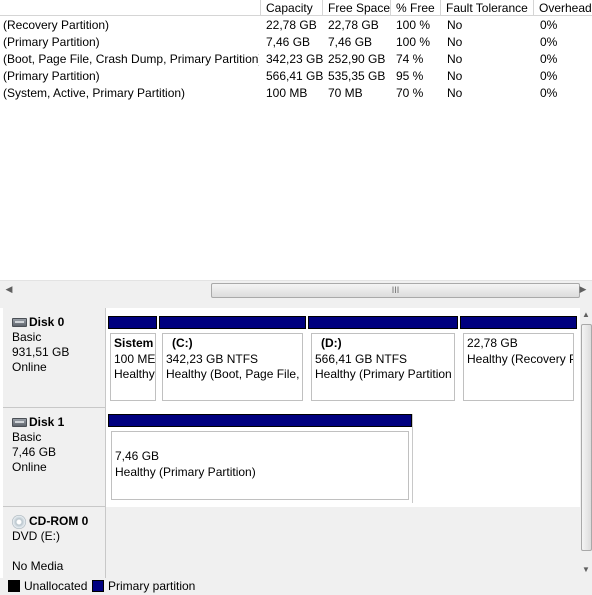  What do you see at coordinates (586, 315) in the screenshot?
I see `arrow-up-icon: ▲` at bounding box center [586, 315].